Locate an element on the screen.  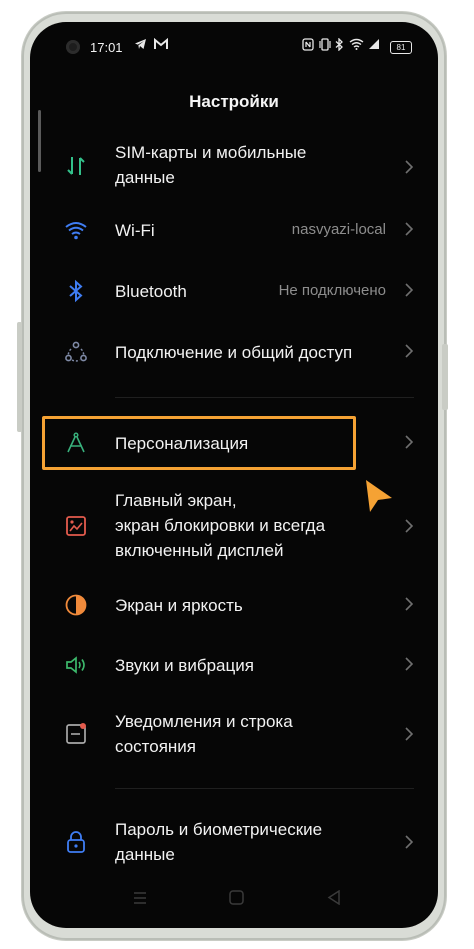
settings-item-label: Главный экран, is located at coordinates (176, 500).